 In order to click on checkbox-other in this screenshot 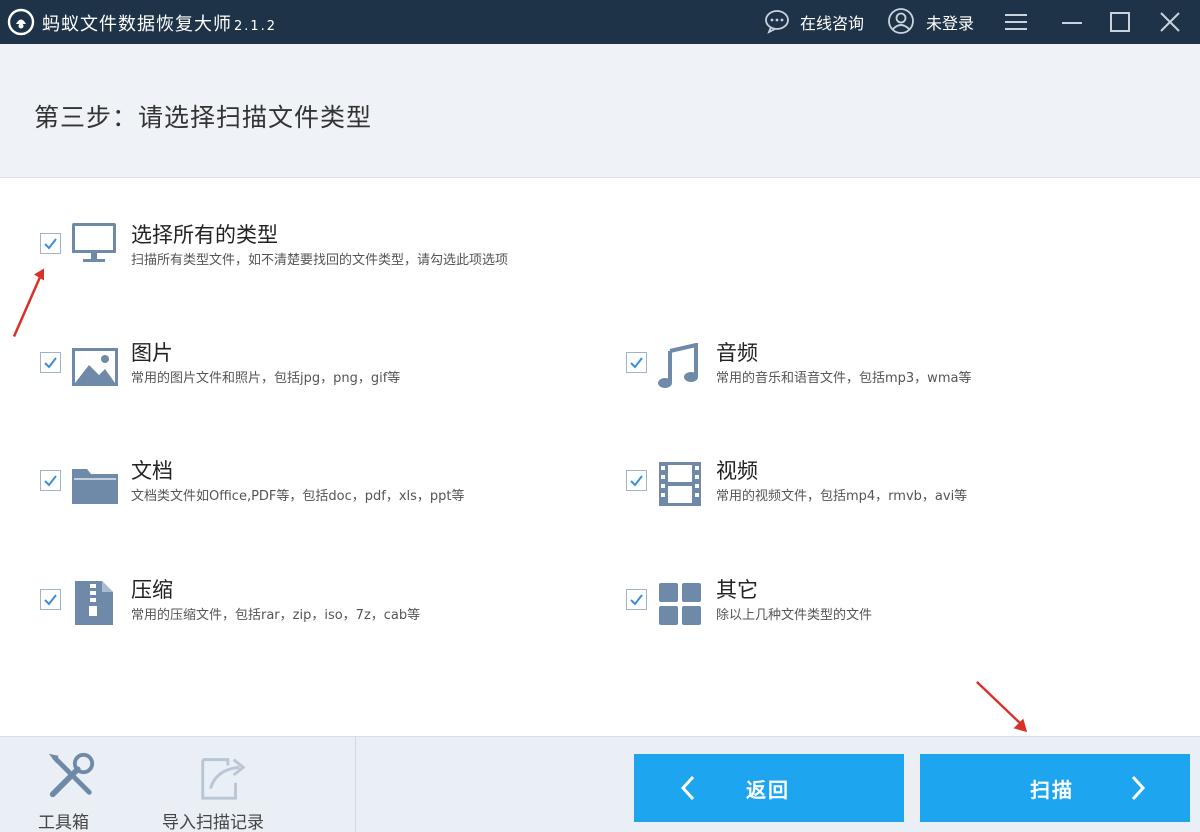, I will do `click(636, 599)`.